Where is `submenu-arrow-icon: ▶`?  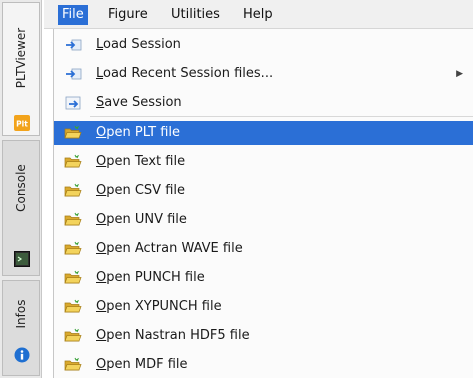 submenu-arrow-icon: ▶ is located at coordinates (459, 74).